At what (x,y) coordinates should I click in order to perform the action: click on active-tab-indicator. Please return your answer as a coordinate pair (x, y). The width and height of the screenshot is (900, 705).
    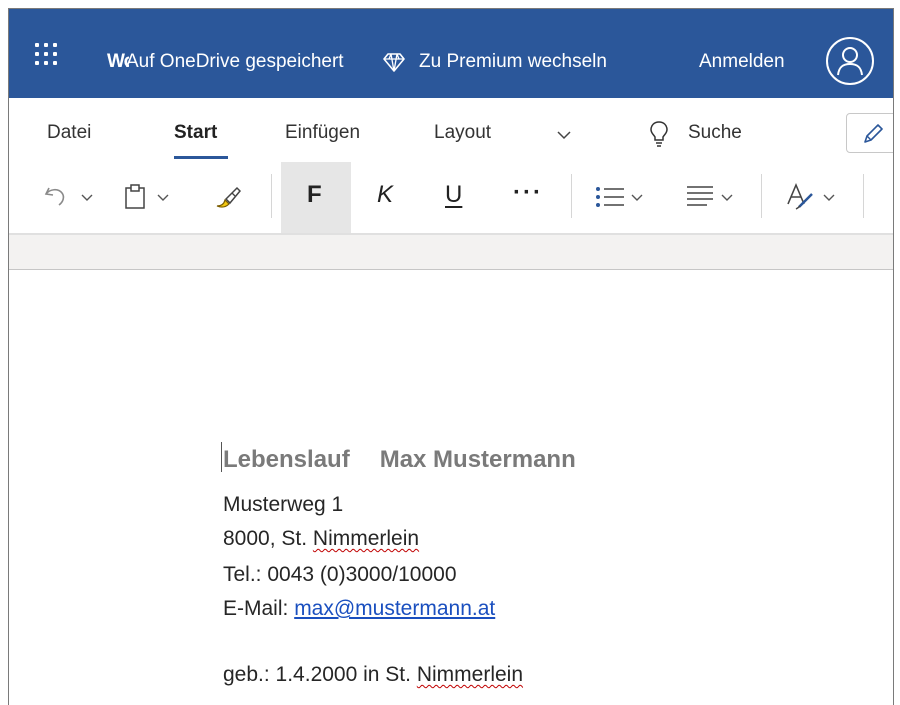
    Looking at the image, I should click on (201, 157).